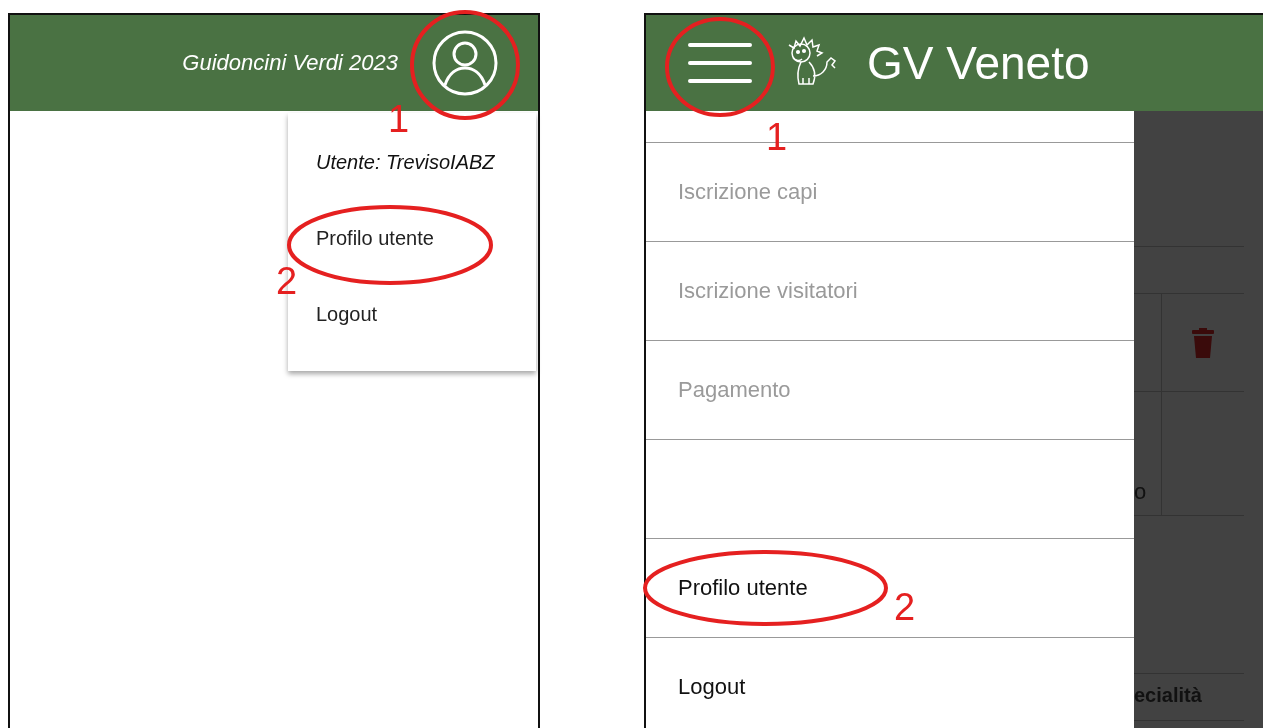 This screenshot has height=728, width=1263. What do you see at coordinates (978, 63) in the screenshot?
I see `app-title: GV Veneto` at bounding box center [978, 63].